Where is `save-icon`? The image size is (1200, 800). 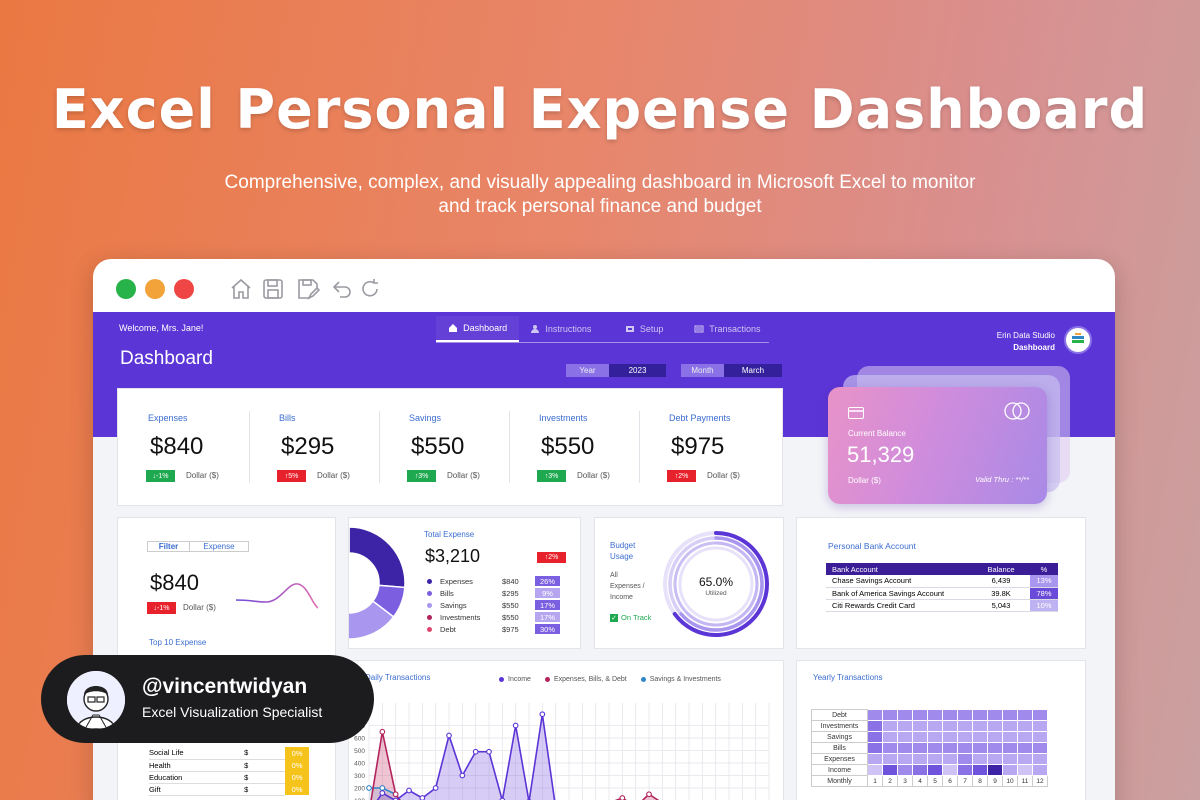 save-icon is located at coordinates (273, 289).